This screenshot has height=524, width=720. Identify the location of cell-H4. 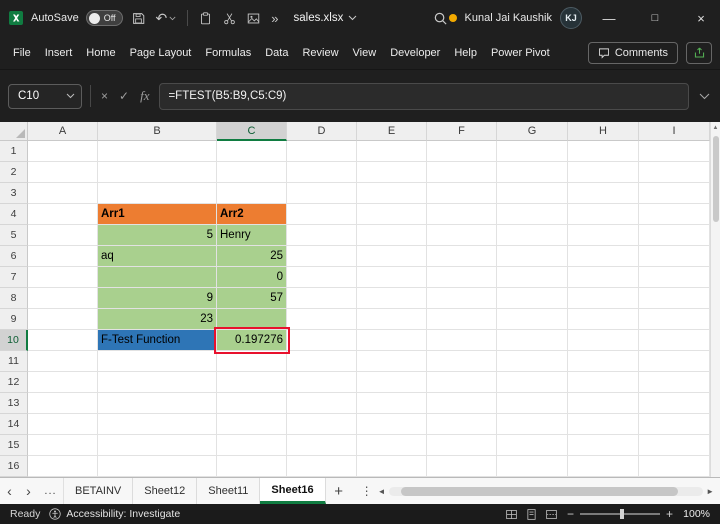
(603, 214).